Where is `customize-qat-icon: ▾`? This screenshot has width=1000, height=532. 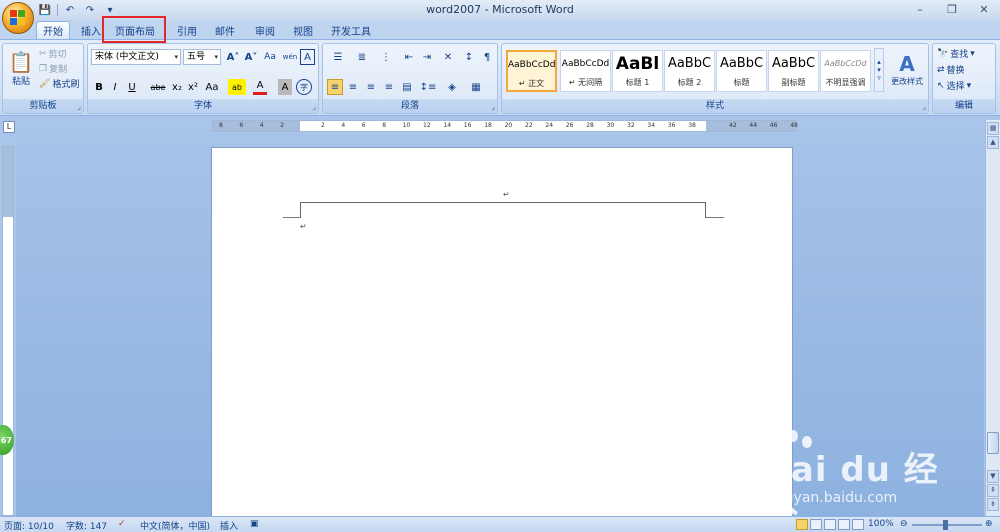
customize-qat-icon: ▾ is located at coordinates (110, 10).